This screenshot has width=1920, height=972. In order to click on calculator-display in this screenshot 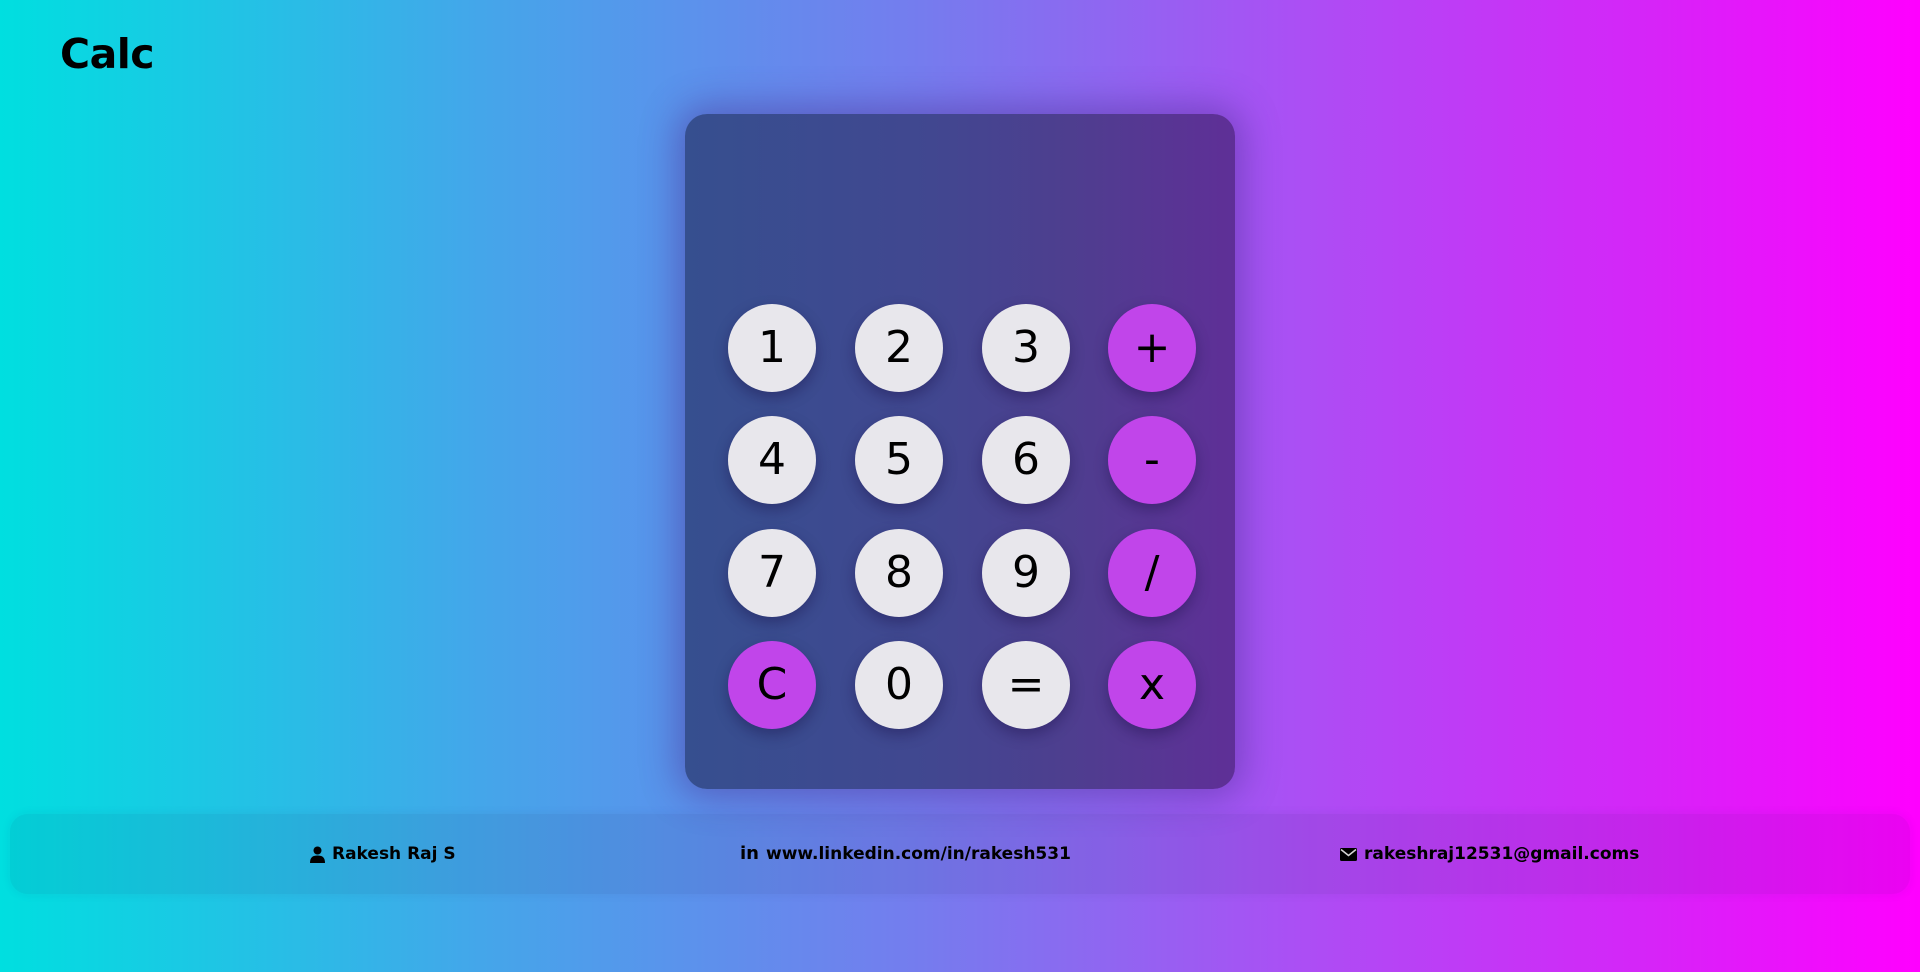, I will do `click(960, 219)`.